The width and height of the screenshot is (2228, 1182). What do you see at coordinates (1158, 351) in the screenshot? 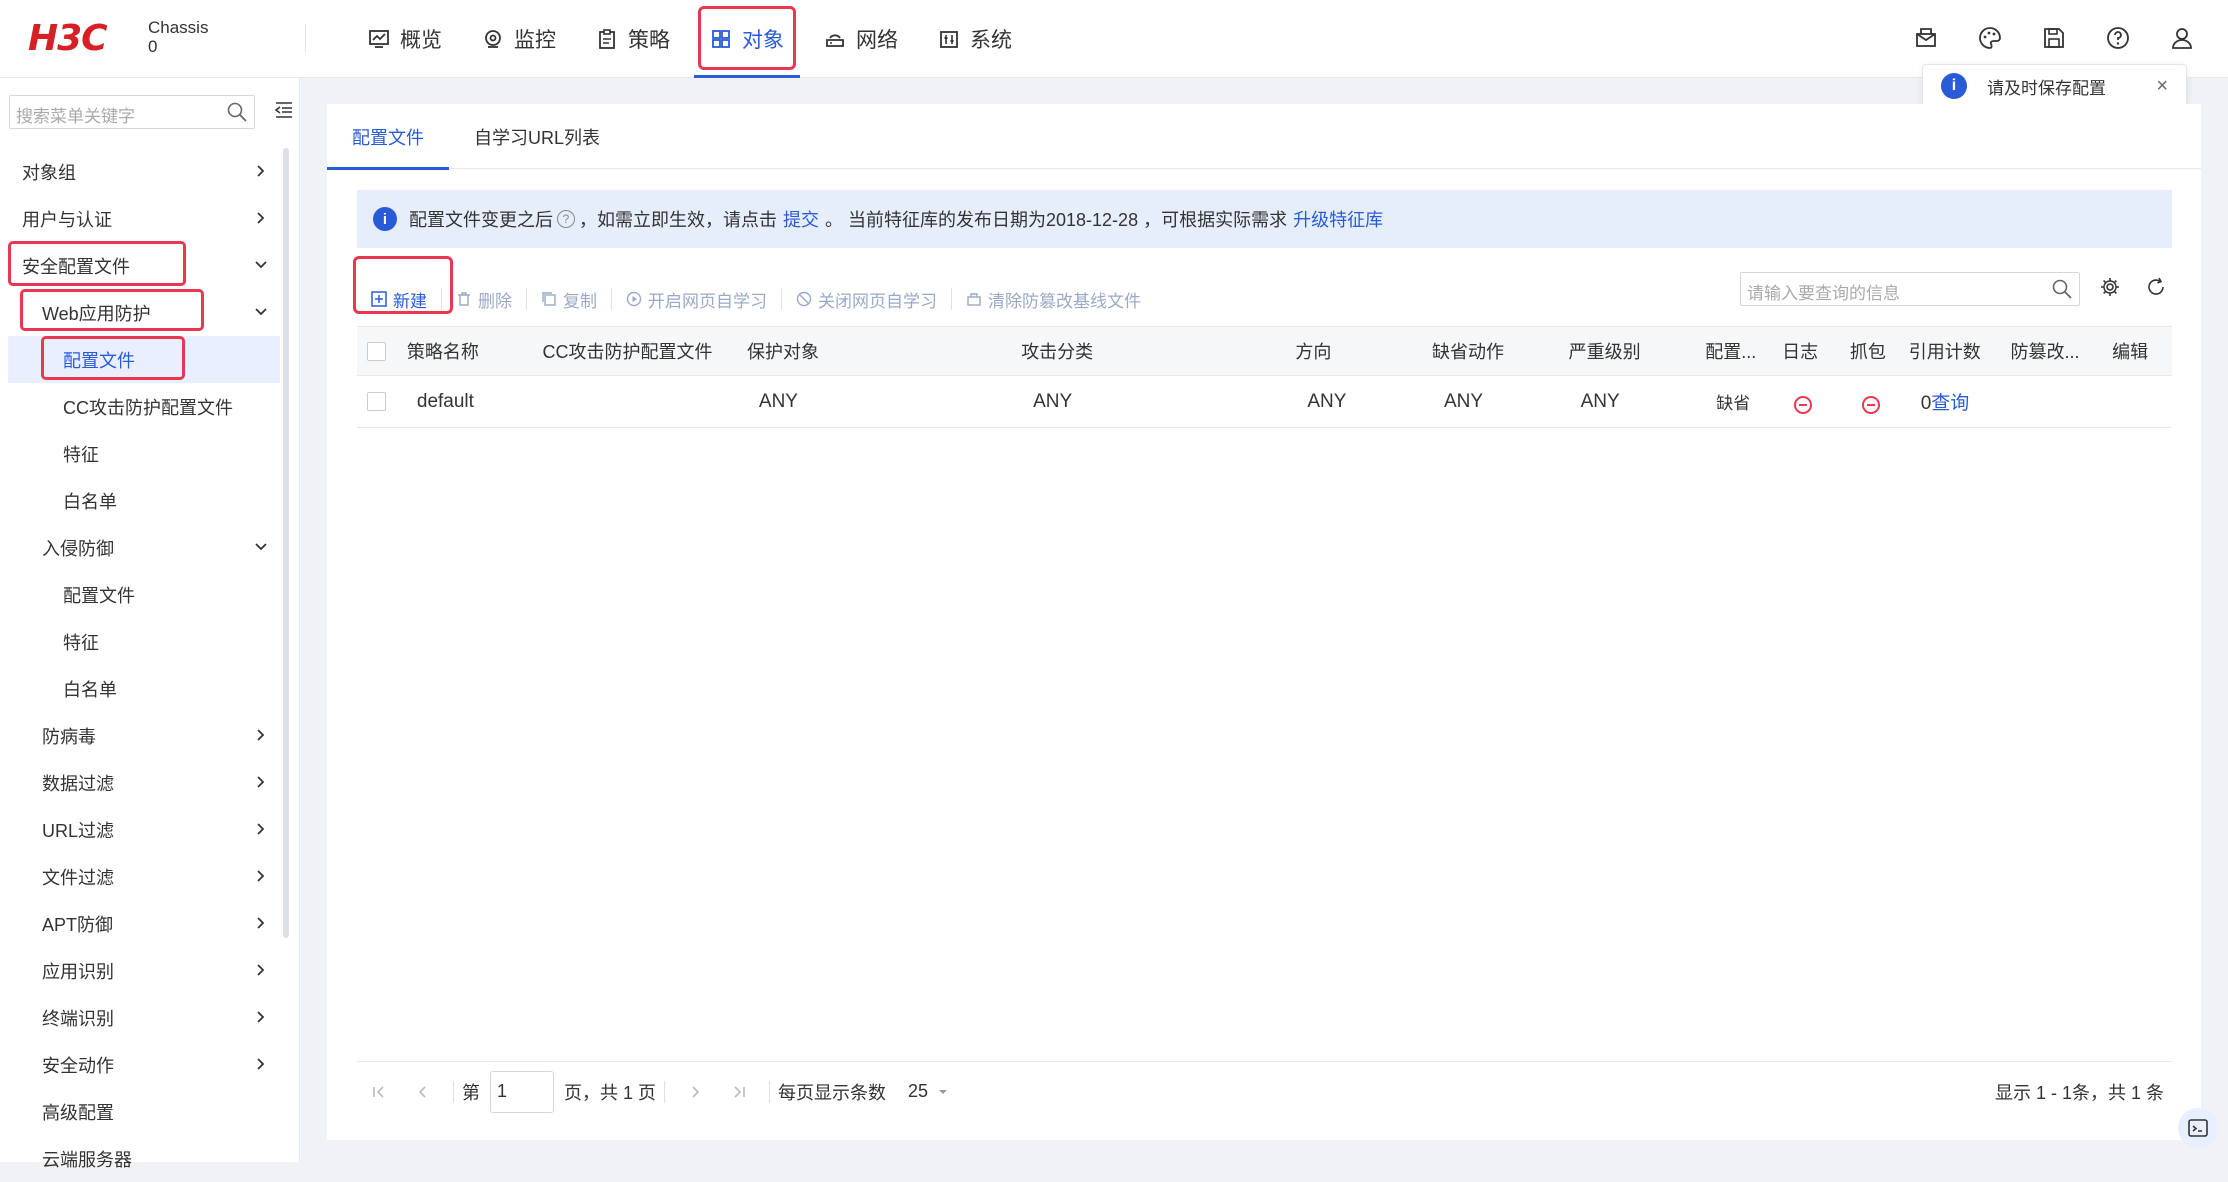
I see `col-attack-class: 攻击分类` at bounding box center [1158, 351].